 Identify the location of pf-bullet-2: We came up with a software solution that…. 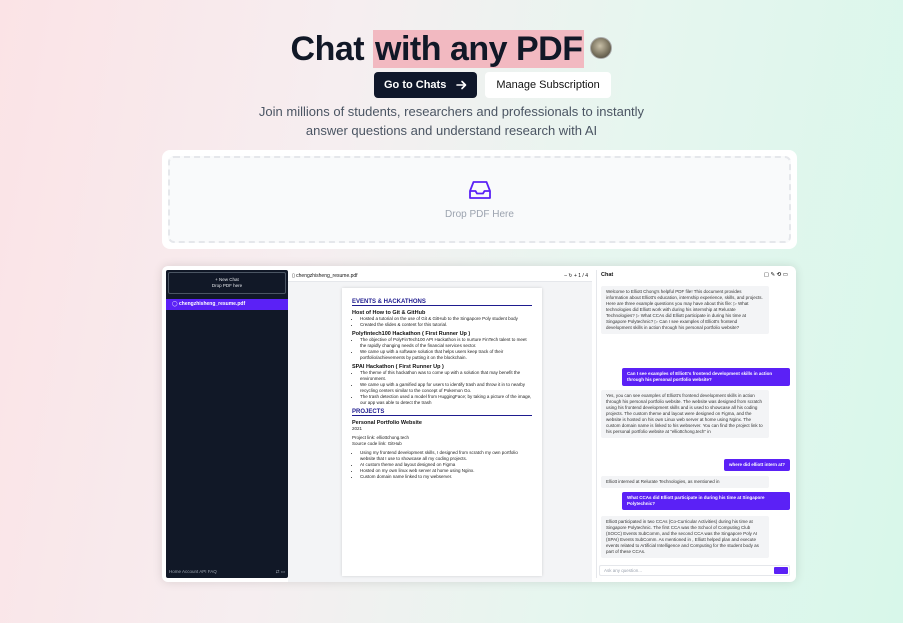
(446, 355).